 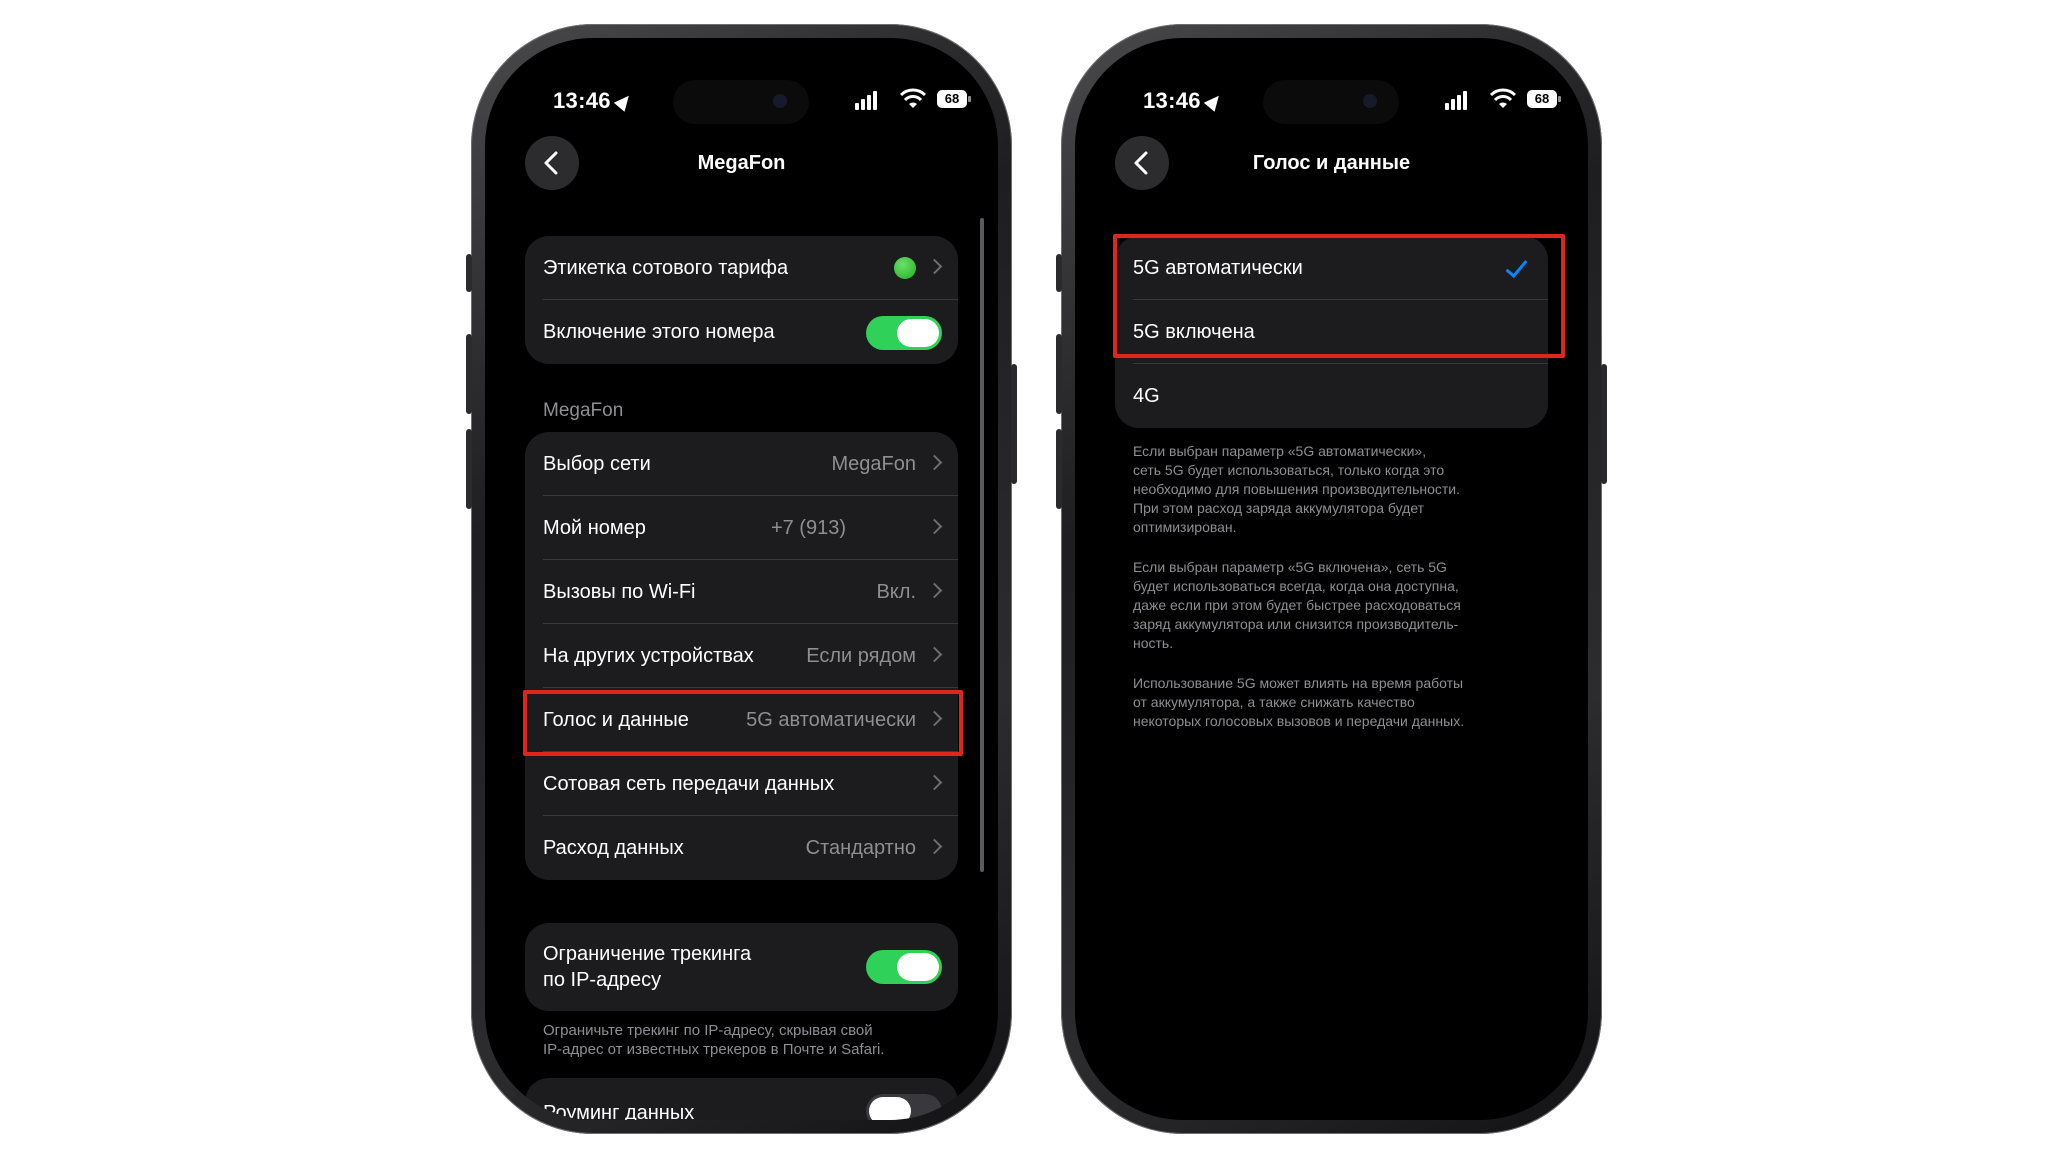 I want to click on page-title: MegaFon, so click(x=741, y=163).